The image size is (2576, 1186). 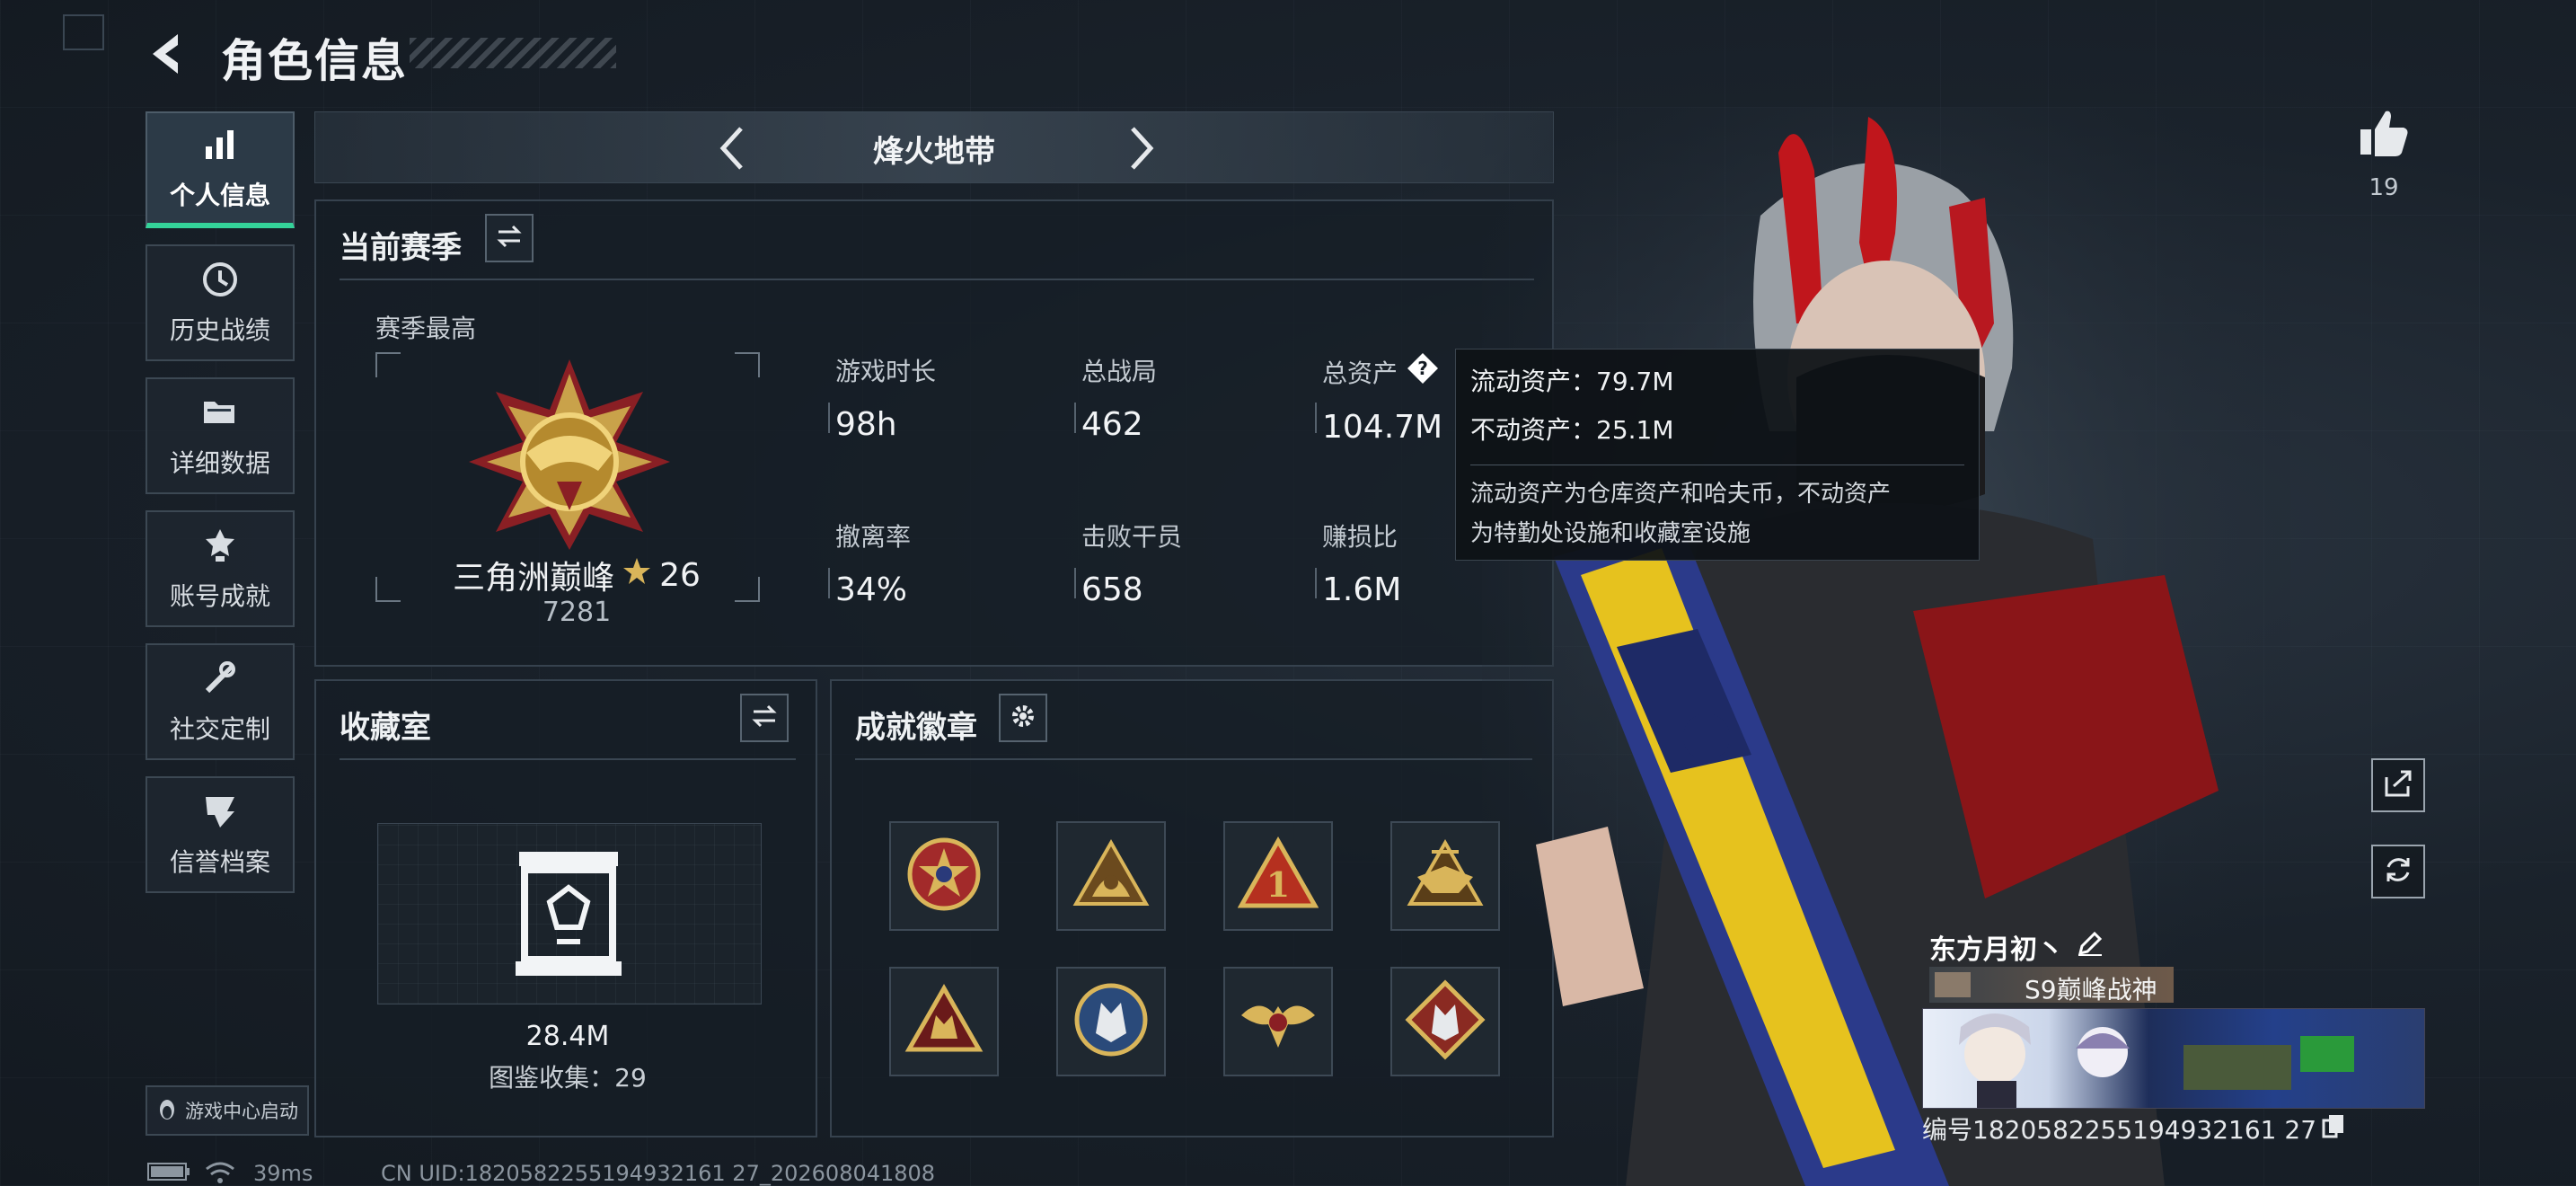 I want to click on player-name-row: 东方月初丶, so click(x=2016, y=947).